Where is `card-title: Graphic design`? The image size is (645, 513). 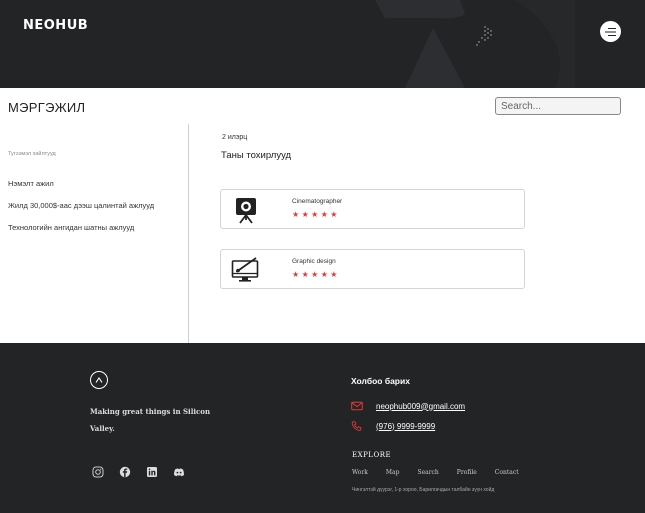
card-title: Graphic design is located at coordinates (314, 261).